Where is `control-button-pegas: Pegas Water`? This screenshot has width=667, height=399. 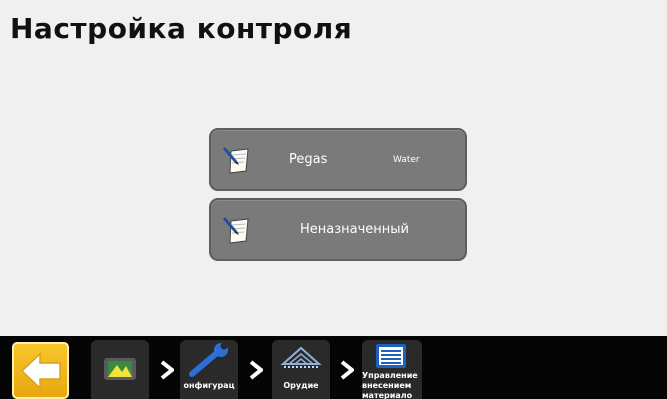 control-button-pegas: Pegas Water is located at coordinates (338, 159).